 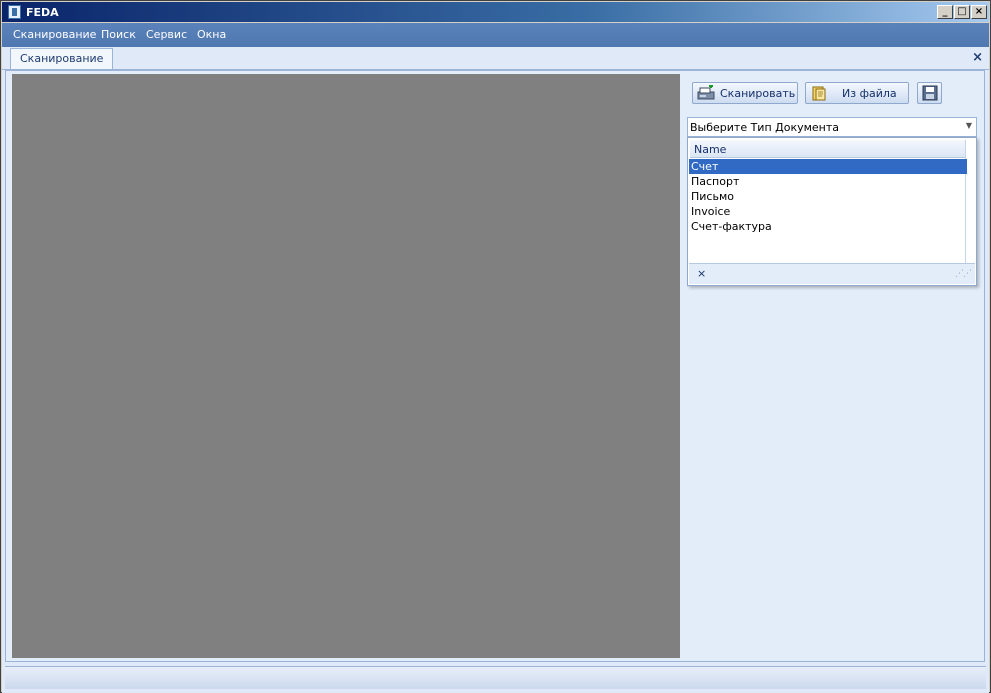 What do you see at coordinates (832, 273) in the screenshot?
I see `dropdown-footer: × ⋰⋰` at bounding box center [832, 273].